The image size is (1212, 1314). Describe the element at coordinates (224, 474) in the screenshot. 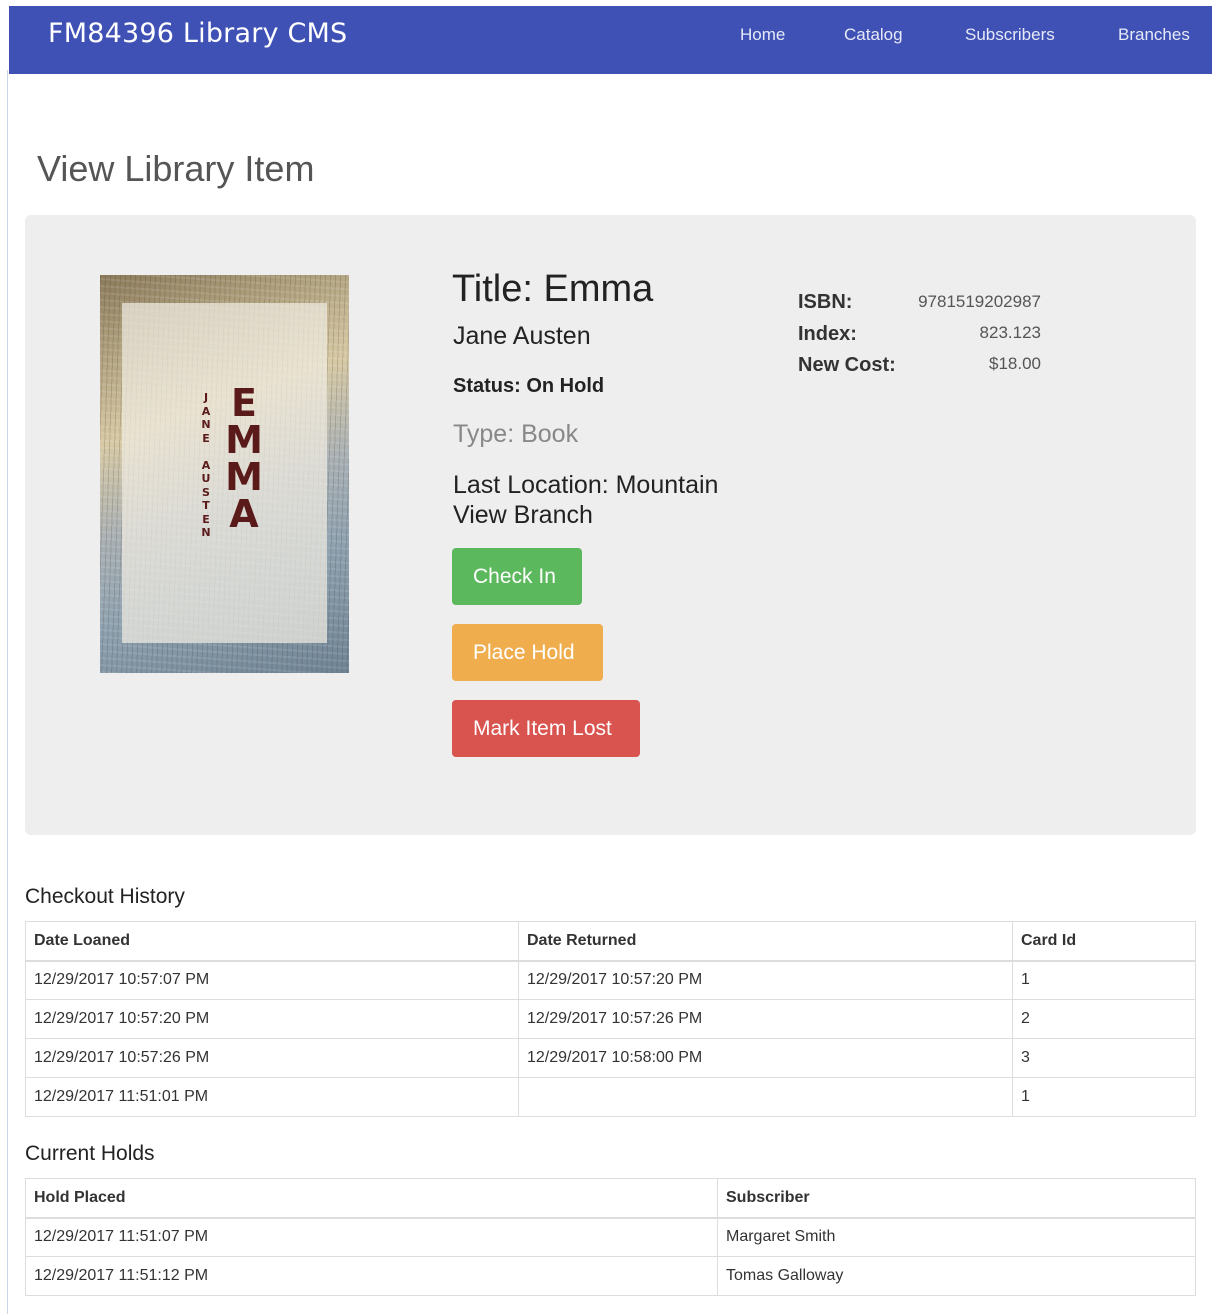

I see `book-cover-image: J A N E A U S T E N E M M A` at that location.